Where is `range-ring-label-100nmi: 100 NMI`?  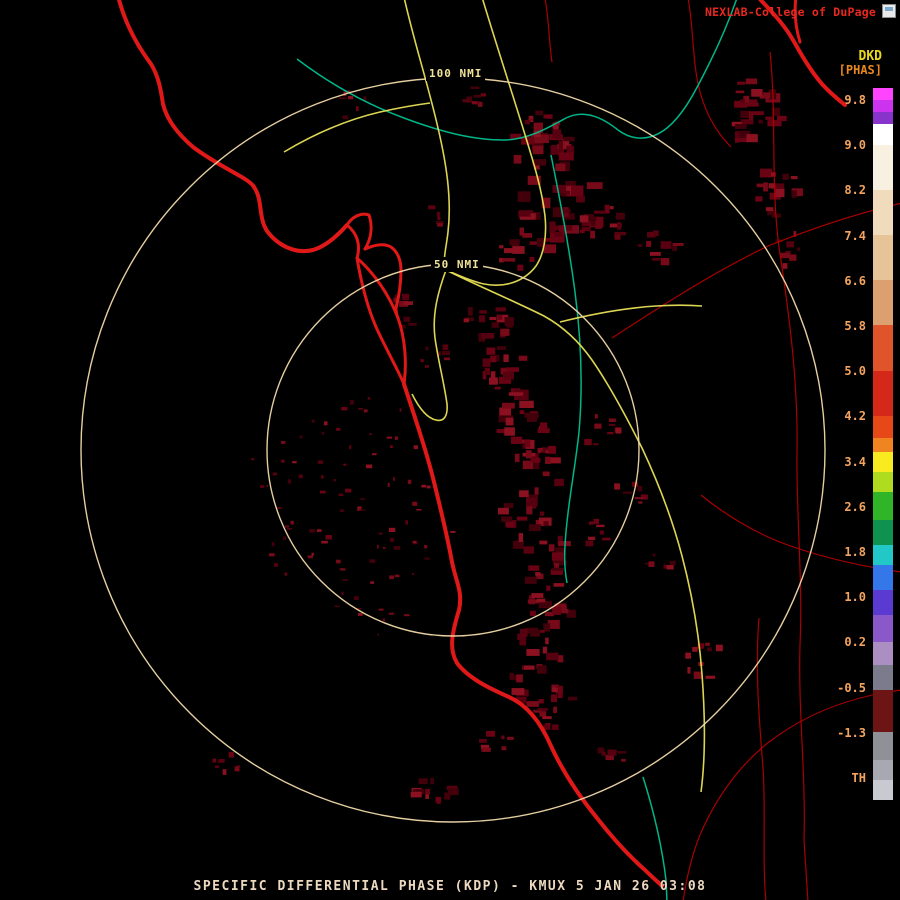 range-ring-label-100nmi: 100 NMI is located at coordinates (456, 73).